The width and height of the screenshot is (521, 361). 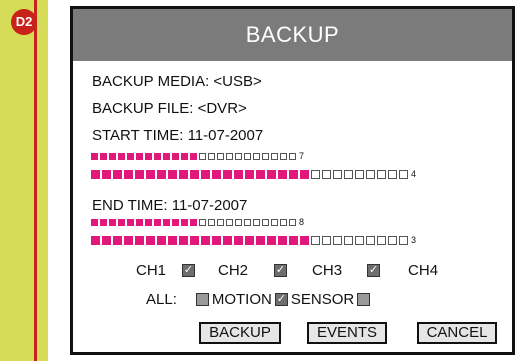 I want to click on motion-label: MOTION, so click(x=241, y=299).